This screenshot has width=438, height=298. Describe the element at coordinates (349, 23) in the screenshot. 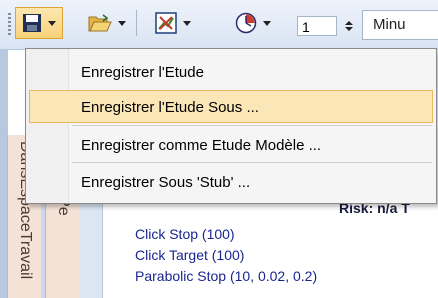

I see `chevron-up-icon` at that location.